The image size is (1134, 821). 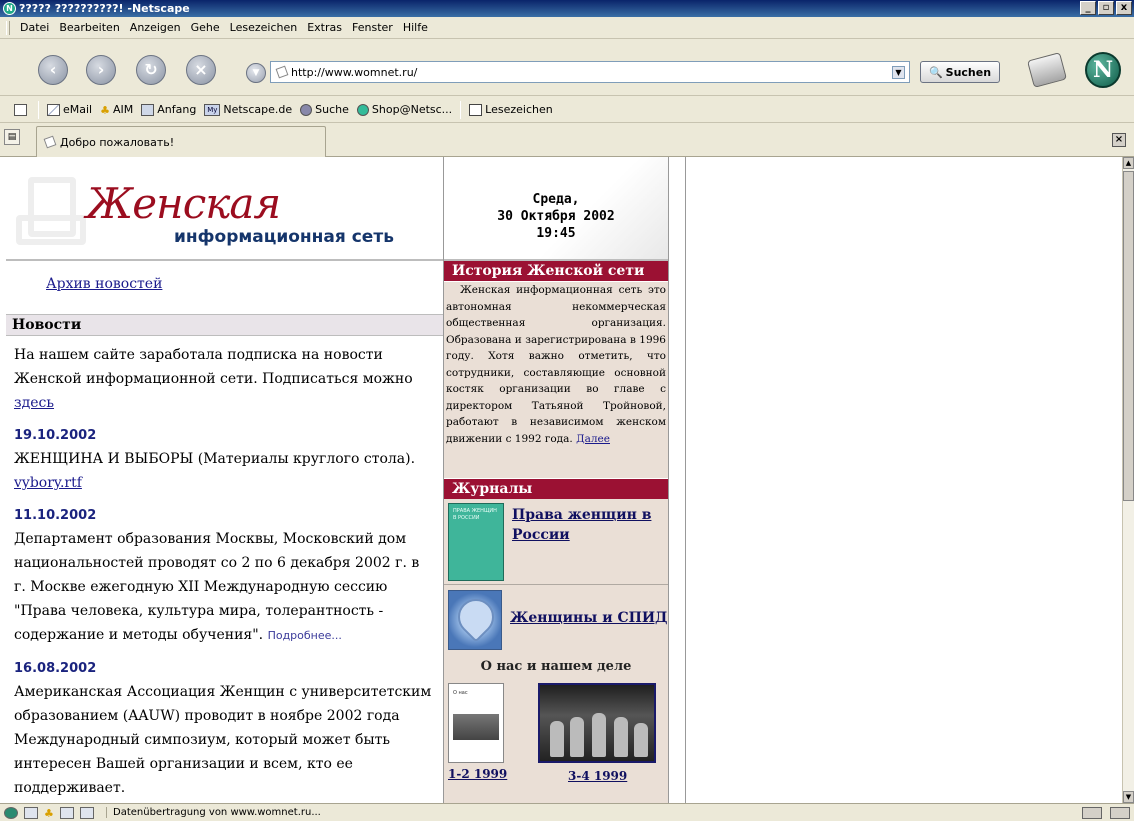 I want to click on bookmark-label: eMail, so click(x=78, y=109).